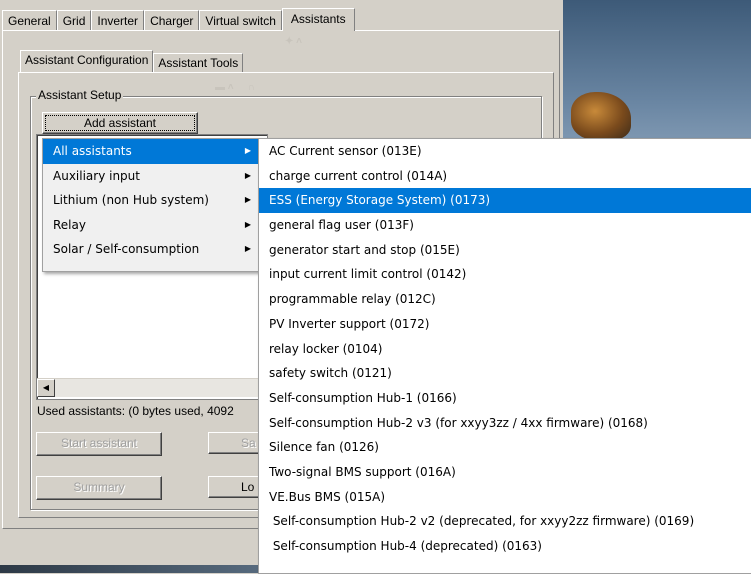  I want to click on menu-item-relay: Relay ▶, so click(151, 225).